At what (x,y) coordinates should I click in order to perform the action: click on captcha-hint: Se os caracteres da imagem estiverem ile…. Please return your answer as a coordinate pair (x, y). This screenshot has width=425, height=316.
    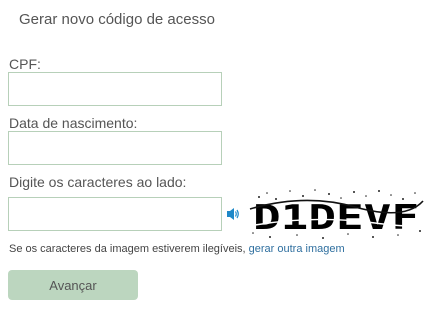
    Looking at the image, I should click on (177, 249).